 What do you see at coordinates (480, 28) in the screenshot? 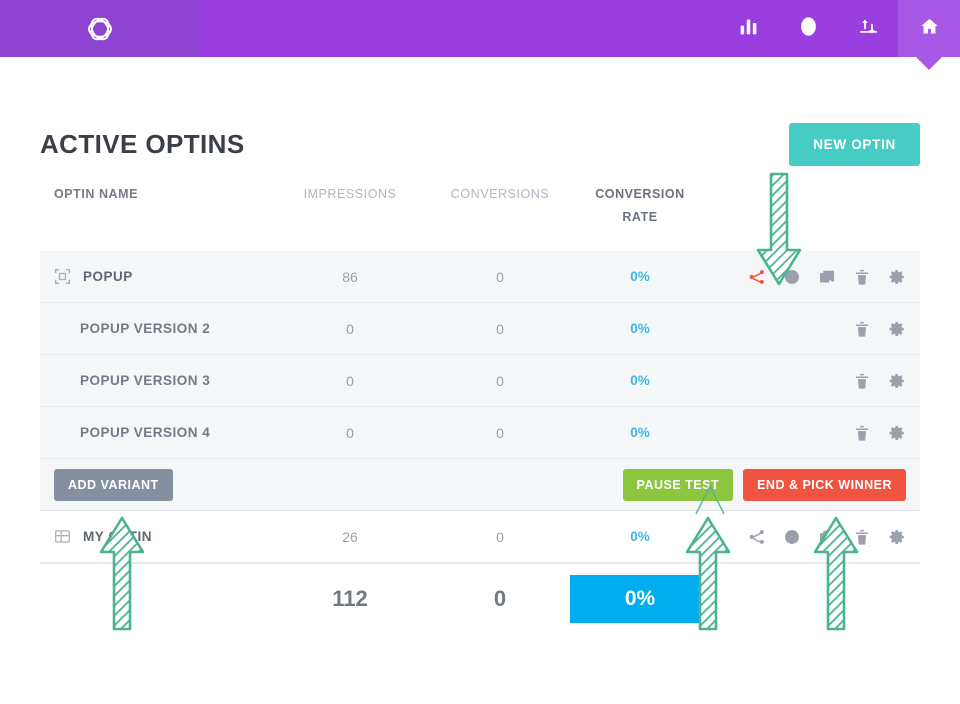
I see `top-navigation-bar` at bounding box center [480, 28].